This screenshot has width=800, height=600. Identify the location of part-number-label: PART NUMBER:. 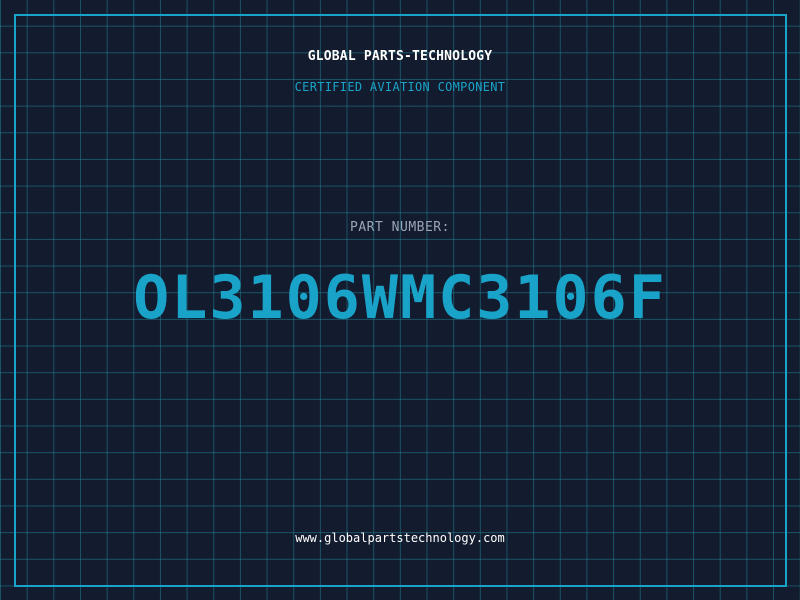
(400, 227).